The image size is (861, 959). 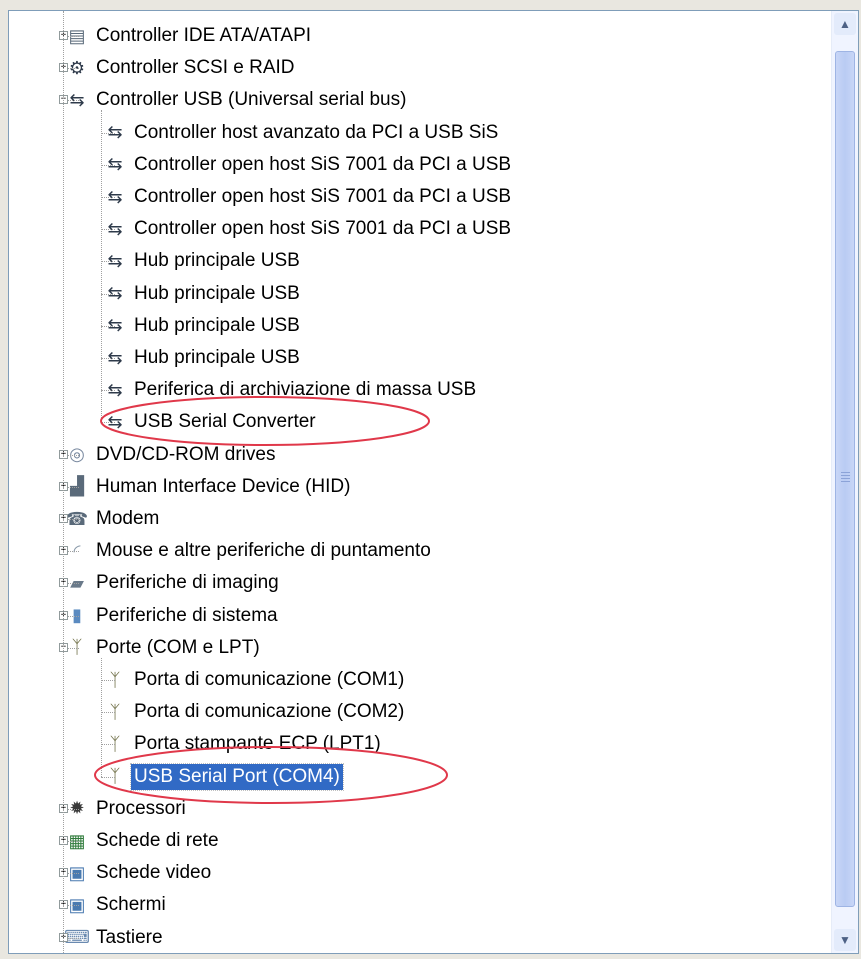 What do you see at coordinates (195, 68) in the screenshot?
I see `tree-item-label: Controller SCSI e RAID` at bounding box center [195, 68].